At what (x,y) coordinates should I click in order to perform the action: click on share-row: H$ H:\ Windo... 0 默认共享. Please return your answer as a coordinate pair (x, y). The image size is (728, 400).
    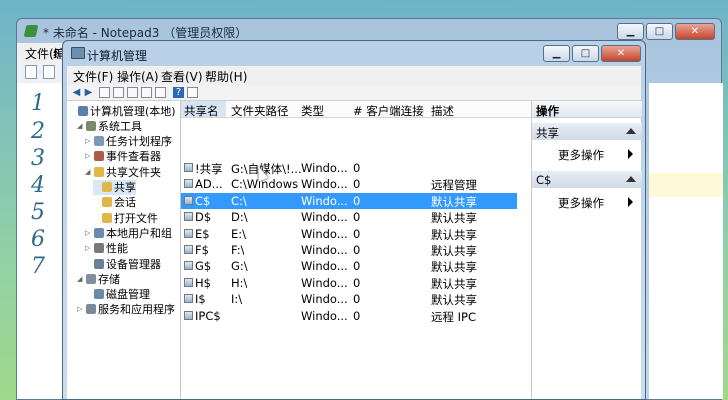
    Looking at the image, I should click on (349, 283).